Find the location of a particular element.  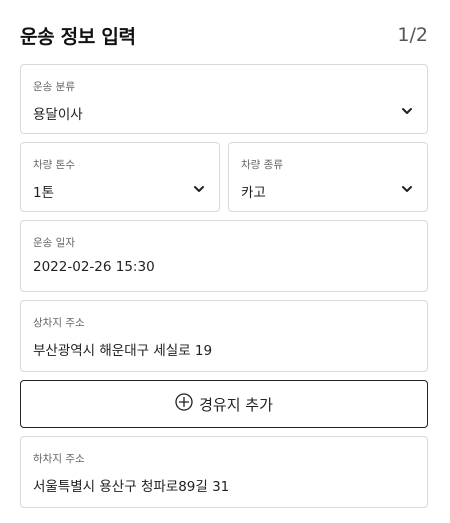

vehicle-type-select: 차량 종류 카고 is located at coordinates (328, 177).